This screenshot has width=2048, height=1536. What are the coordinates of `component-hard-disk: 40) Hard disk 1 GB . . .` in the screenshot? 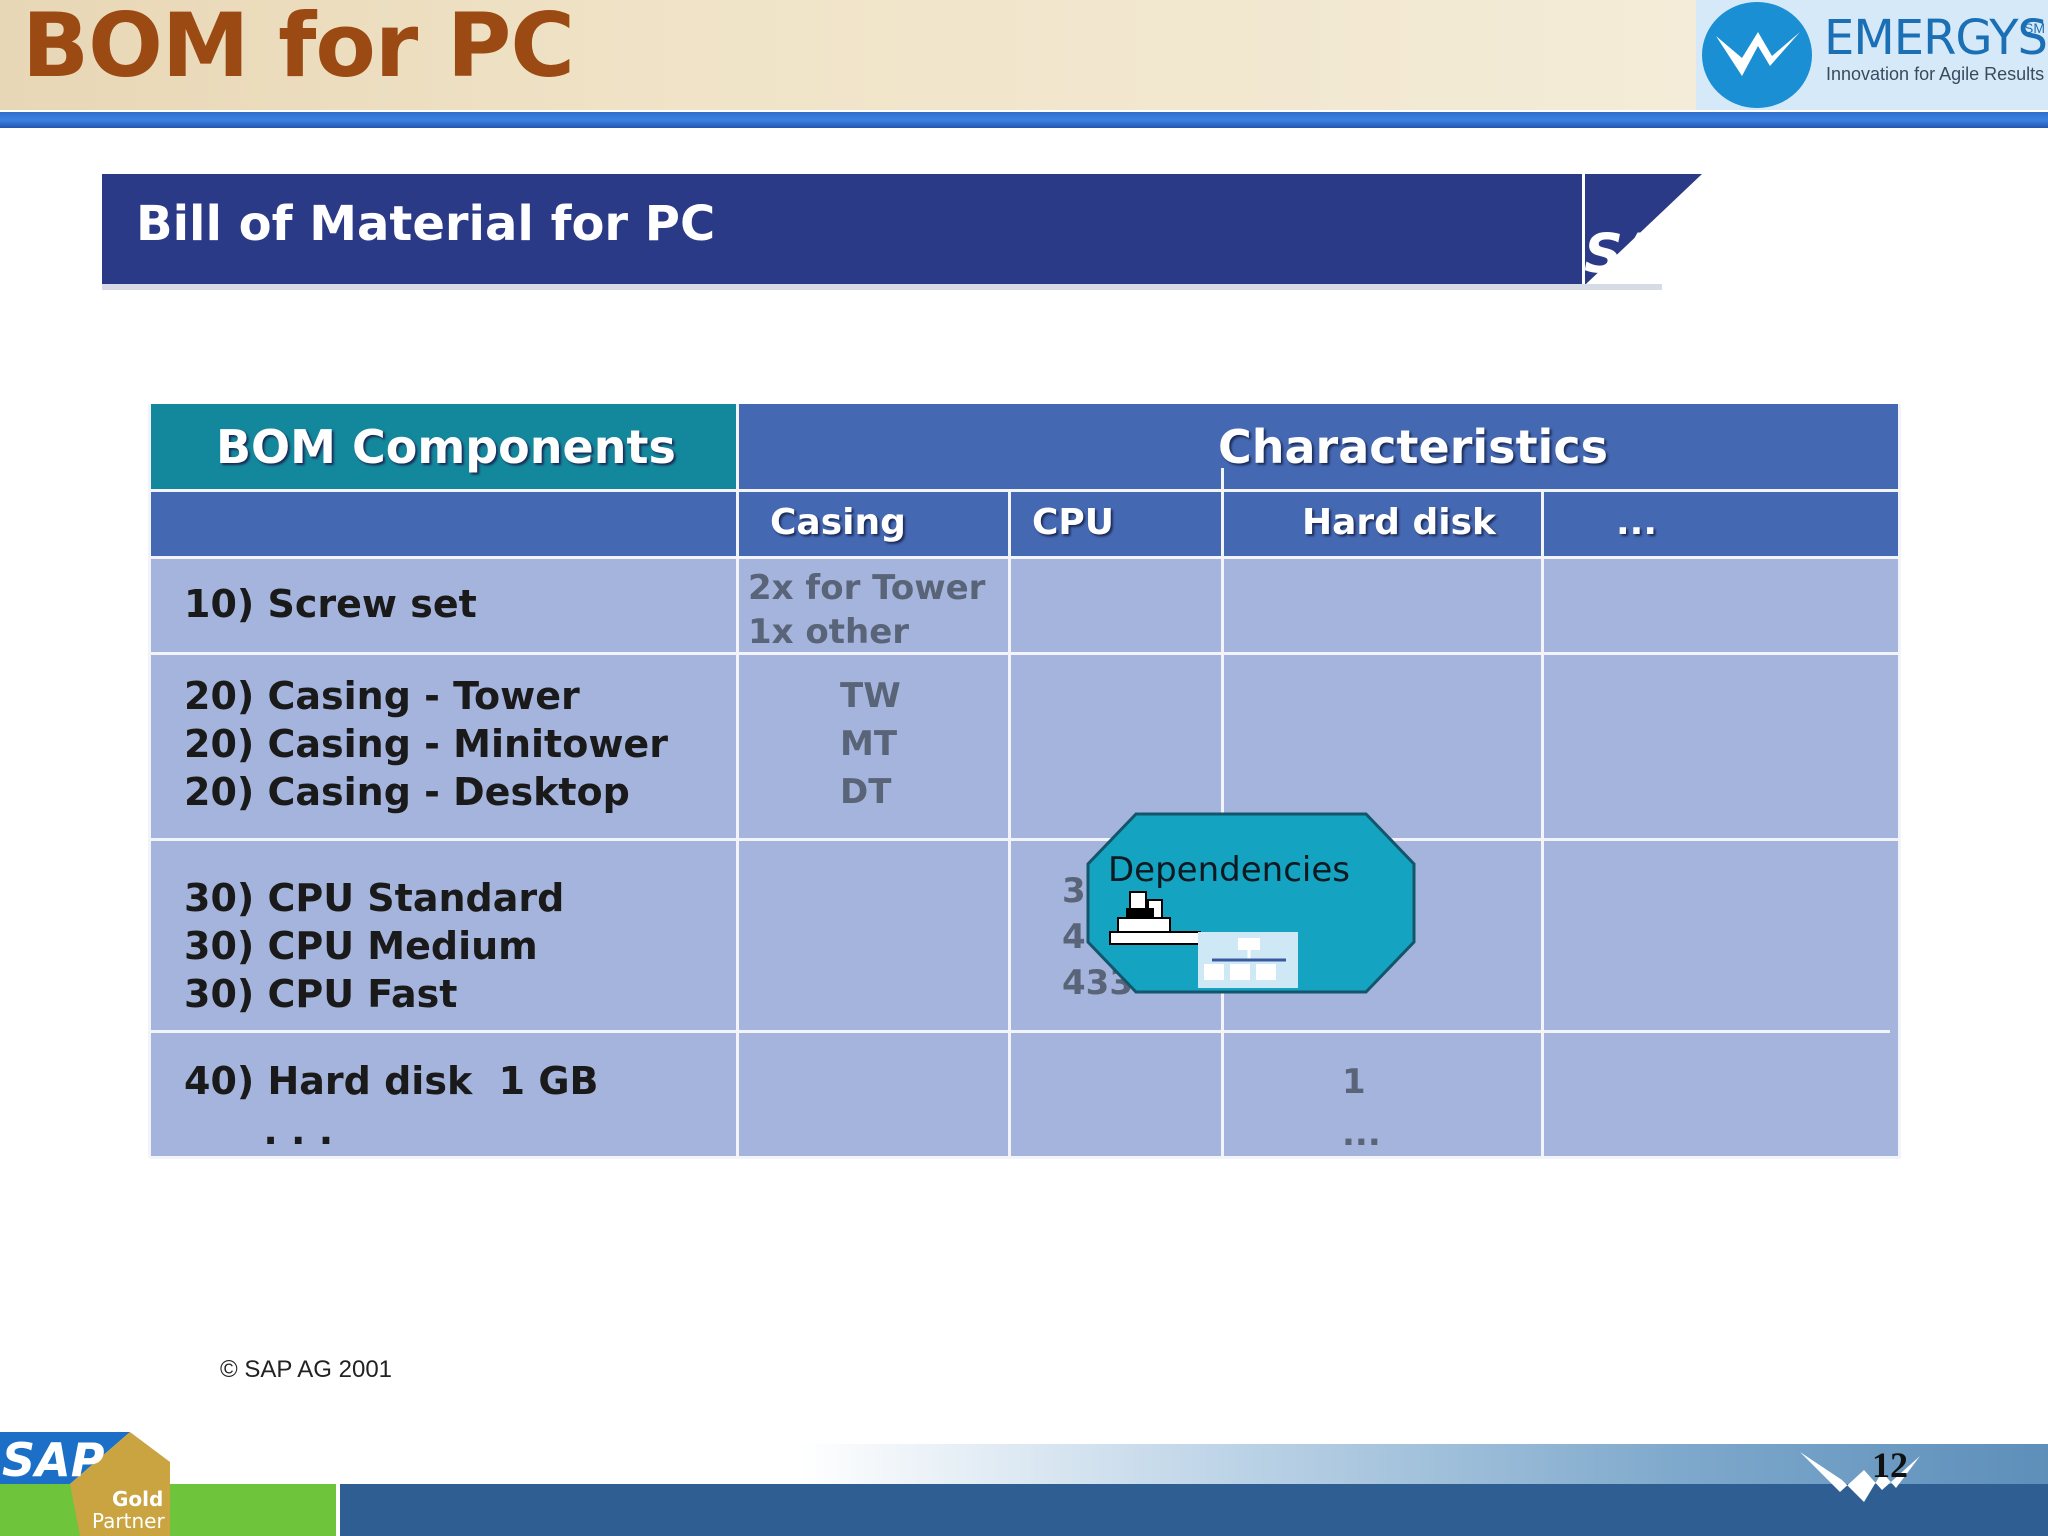 It's located at (391, 1106).